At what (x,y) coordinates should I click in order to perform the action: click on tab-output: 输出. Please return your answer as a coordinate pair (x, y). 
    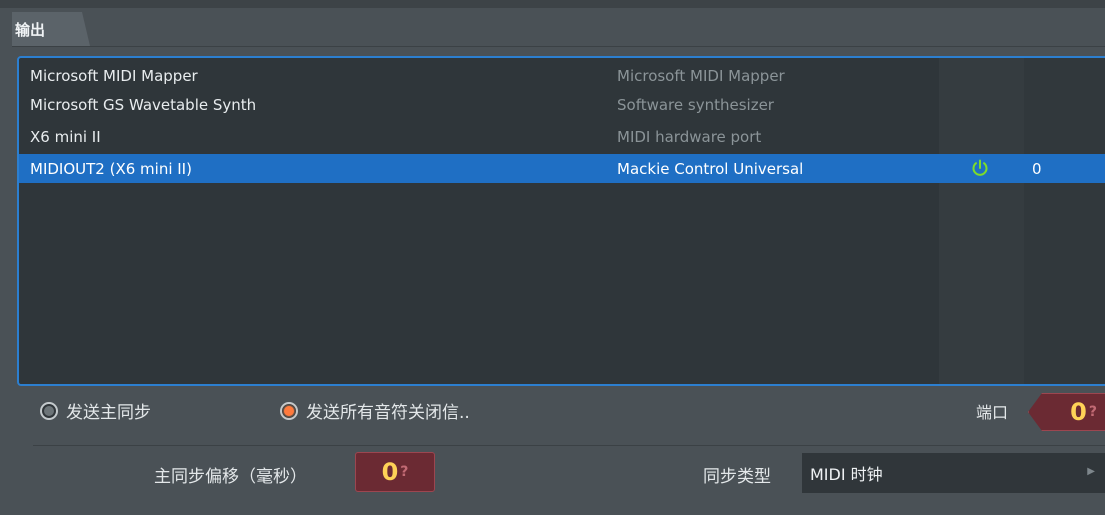
    Looking at the image, I should click on (51, 29).